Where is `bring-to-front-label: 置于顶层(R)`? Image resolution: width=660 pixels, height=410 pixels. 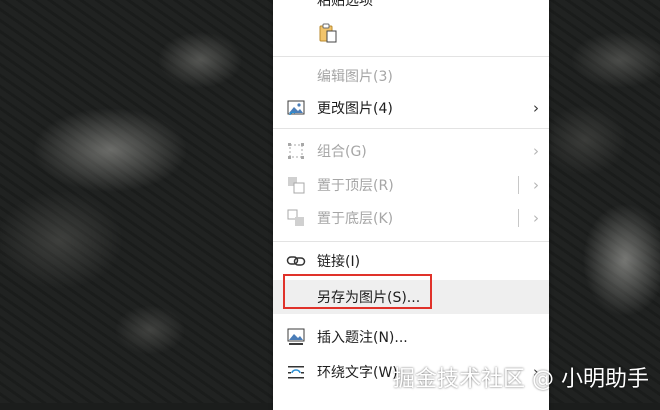
bring-to-front-label: 置于顶层(R) is located at coordinates (355, 186).